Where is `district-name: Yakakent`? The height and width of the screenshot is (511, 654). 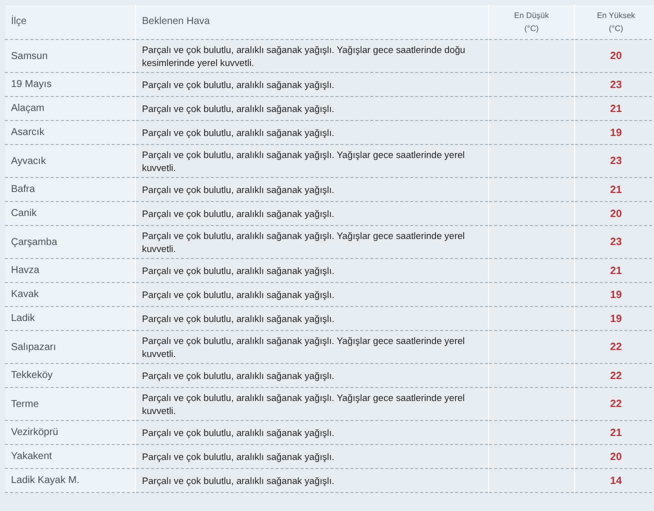
district-name: Yakakent is located at coordinates (31, 456).